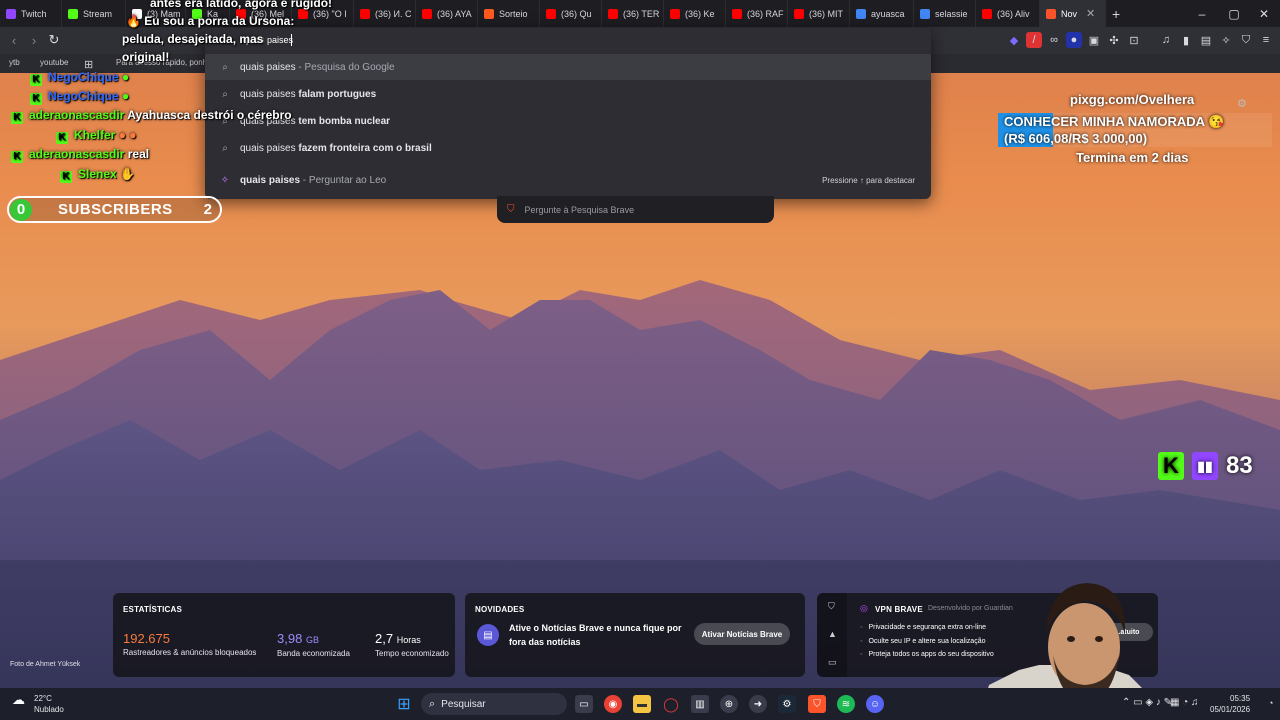 The image size is (1280, 720). What do you see at coordinates (1264, 13) in the screenshot?
I see `close-window-icon: ✕` at bounding box center [1264, 13].